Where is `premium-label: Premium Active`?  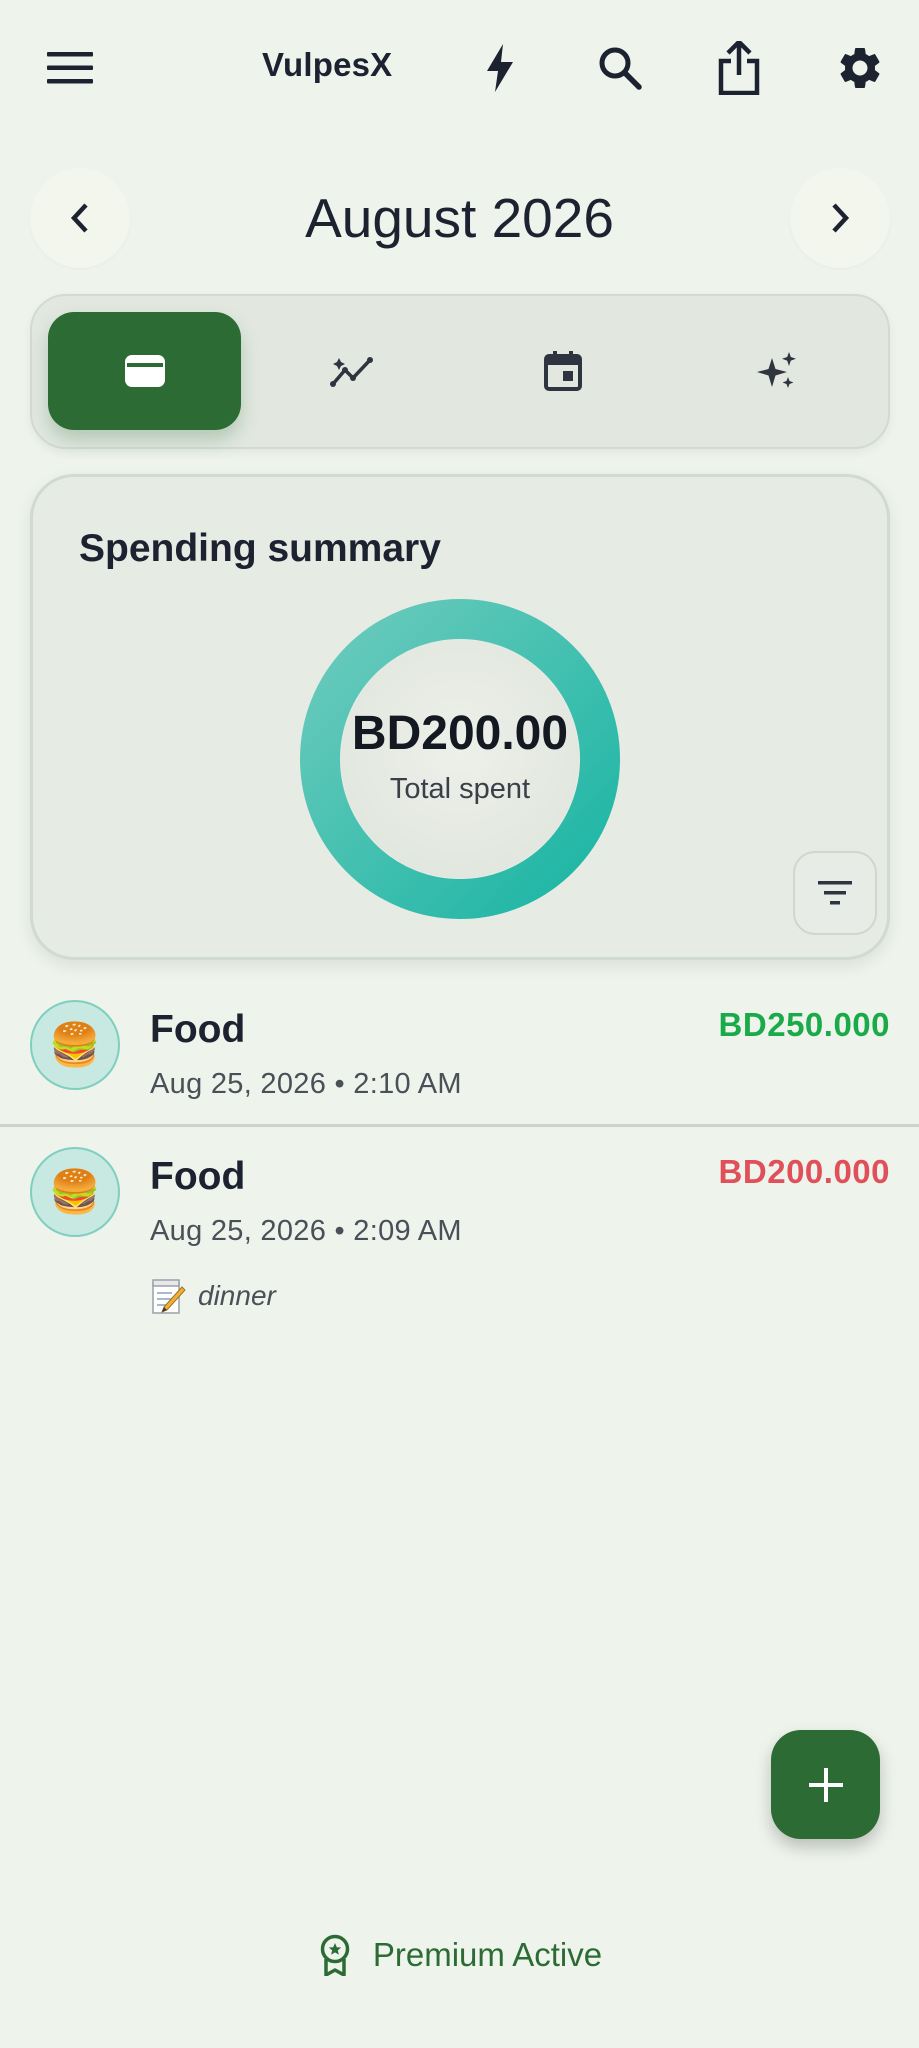
premium-label: Premium Active is located at coordinates (487, 1954).